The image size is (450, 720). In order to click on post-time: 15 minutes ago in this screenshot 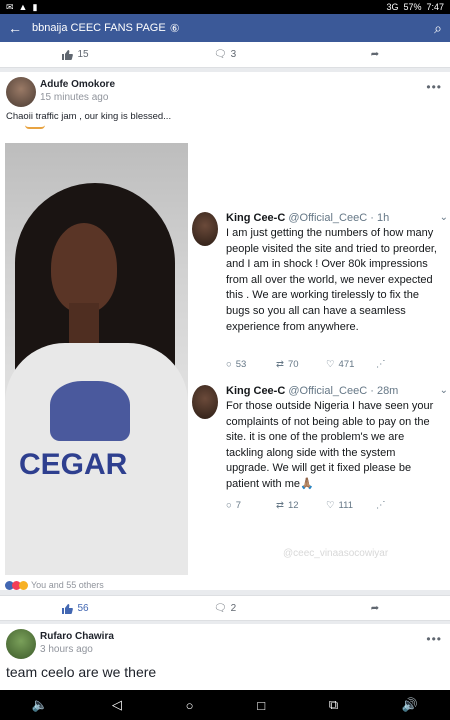, I will do `click(74, 97)`.